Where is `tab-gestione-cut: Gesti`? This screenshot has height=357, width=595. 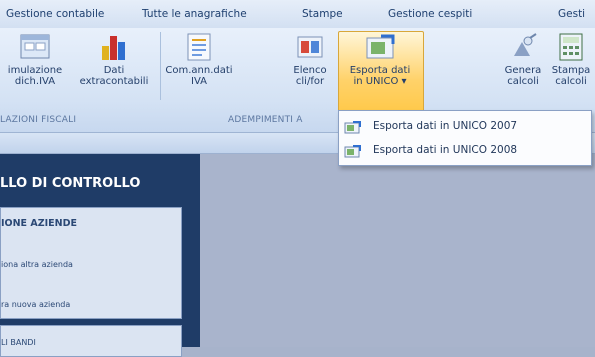 tab-gestione-cut: Gesti is located at coordinates (571, 14).